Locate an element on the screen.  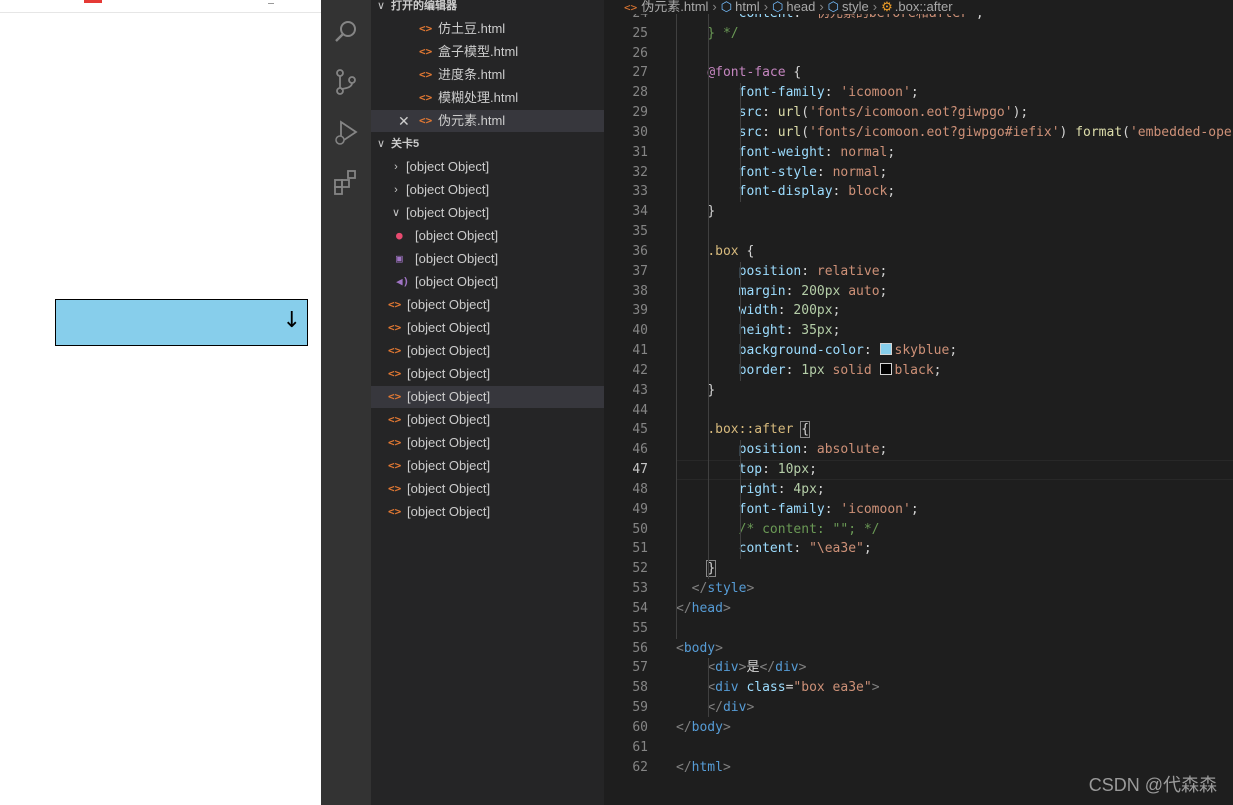
code-line: </body> is located at coordinates (703, 728).